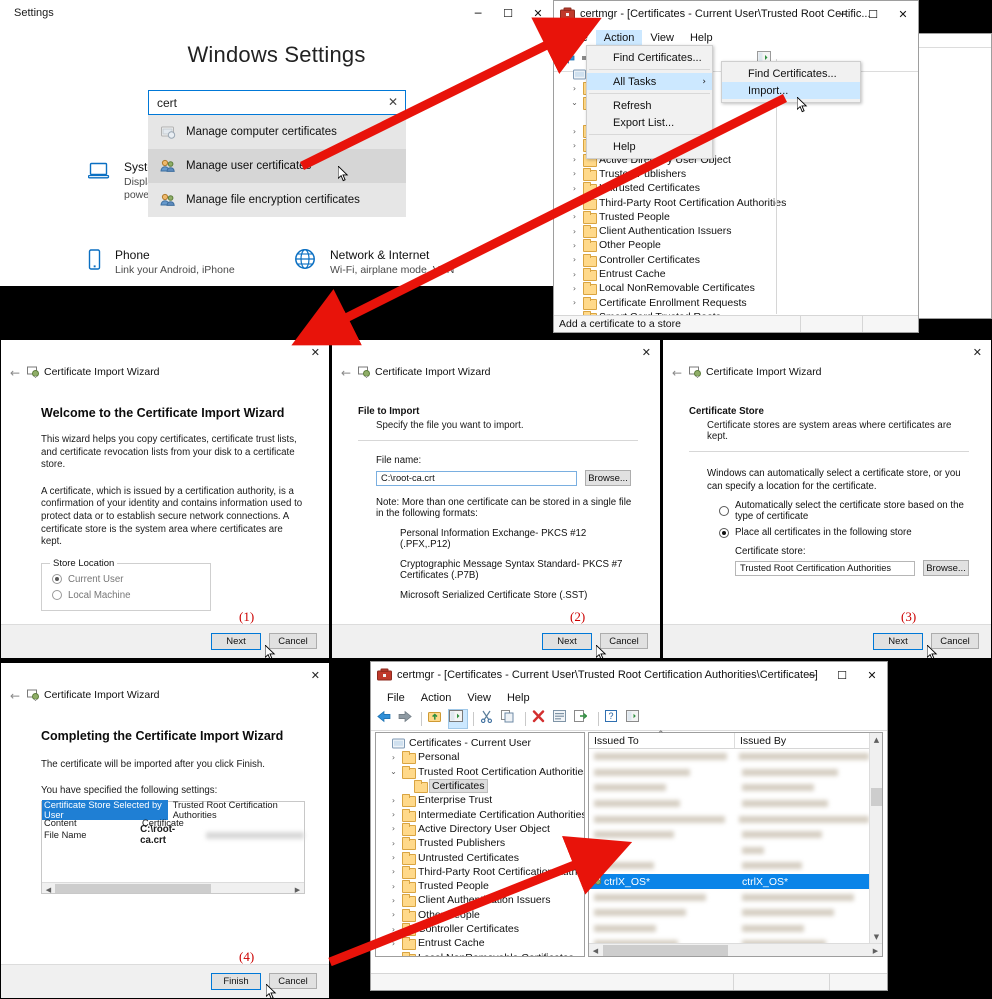 The width and height of the screenshot is (992, 999). I want to click on search-input: cert ✕, so click(277, 102).